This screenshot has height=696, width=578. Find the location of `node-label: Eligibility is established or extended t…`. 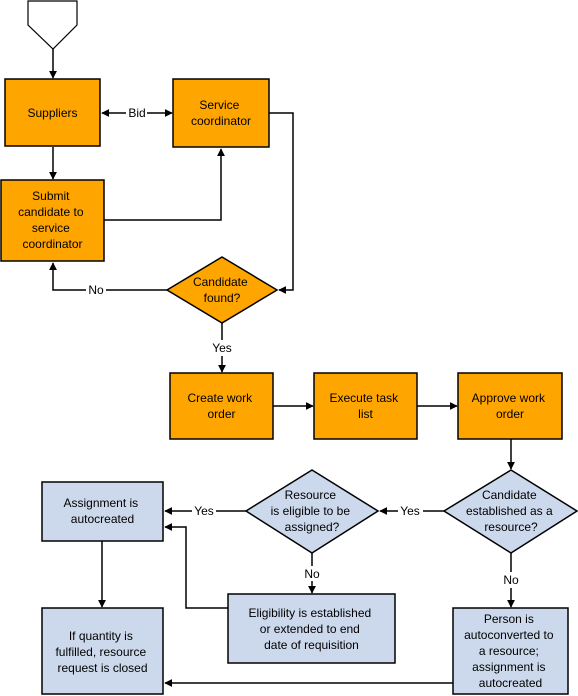

node-label: Eligibility is established or extended t… is located at coordinates (311, 629).